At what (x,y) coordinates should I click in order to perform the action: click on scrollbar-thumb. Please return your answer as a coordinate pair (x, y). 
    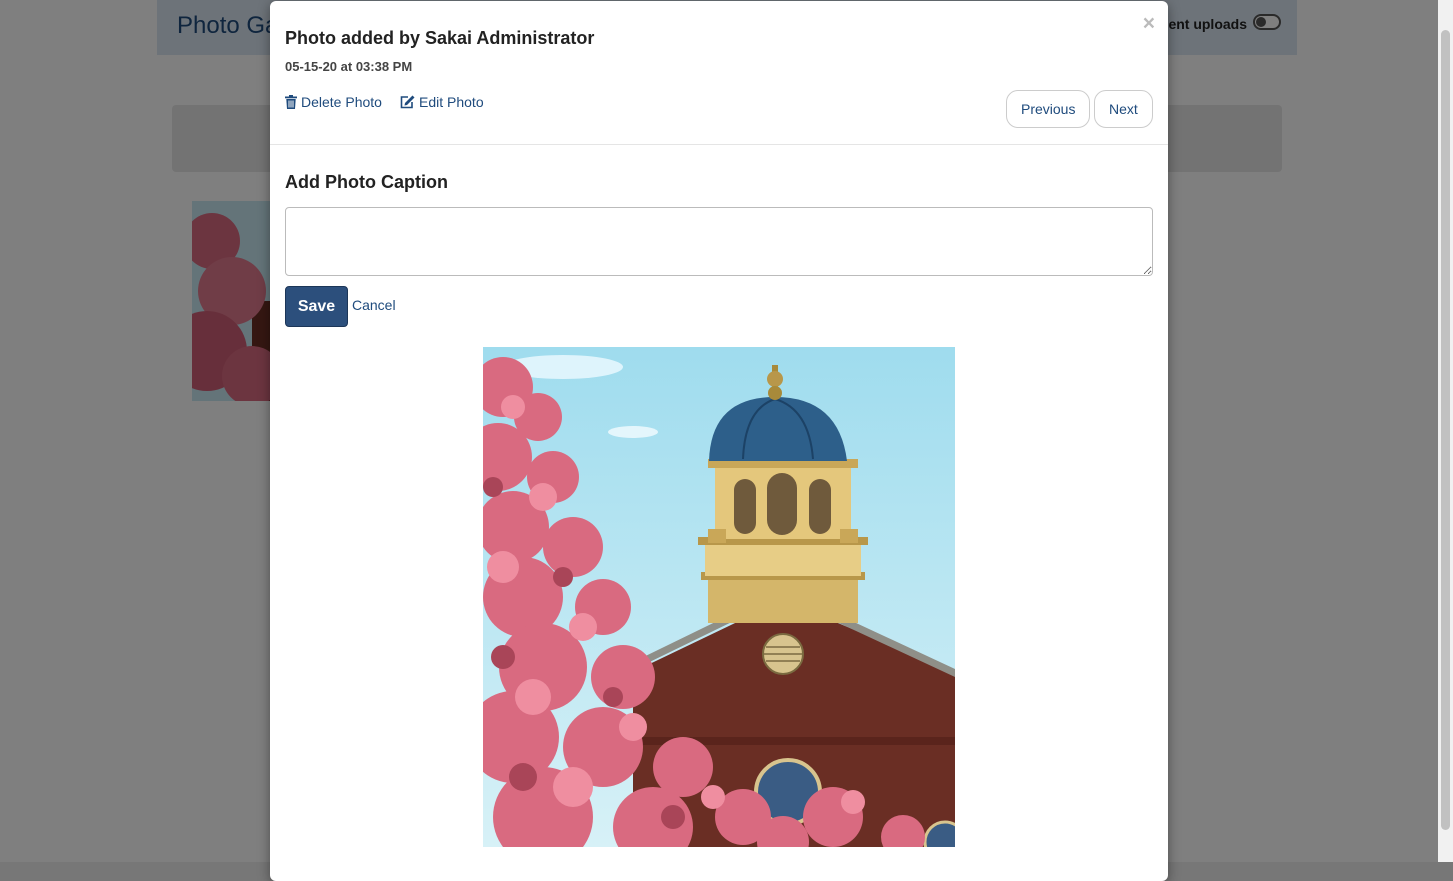
    Looking at the image, I should click on (1445, 430).